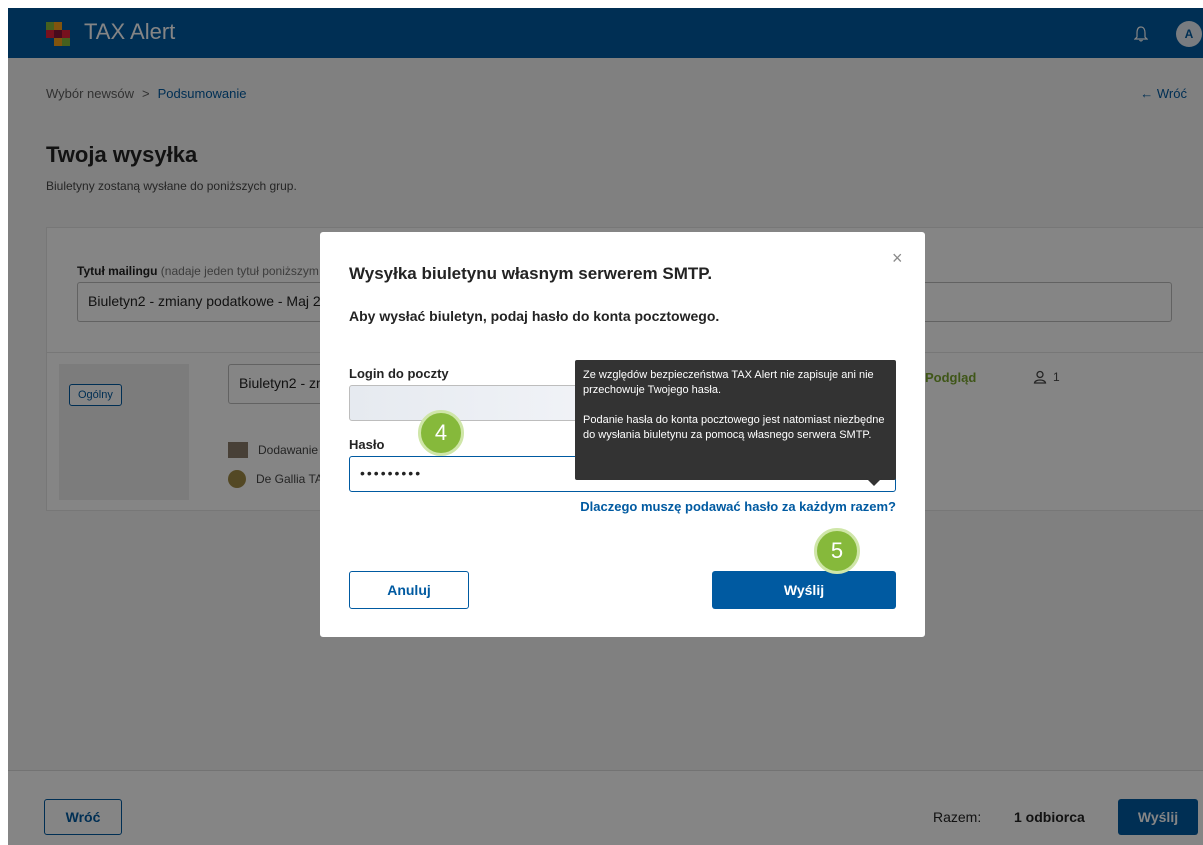 The height and width of the screenshot is (845, 1203). What do you see at coordinates (874, 482) in the screenshot?
I see `tooltip-arrow` at bounding box center [874, 482].